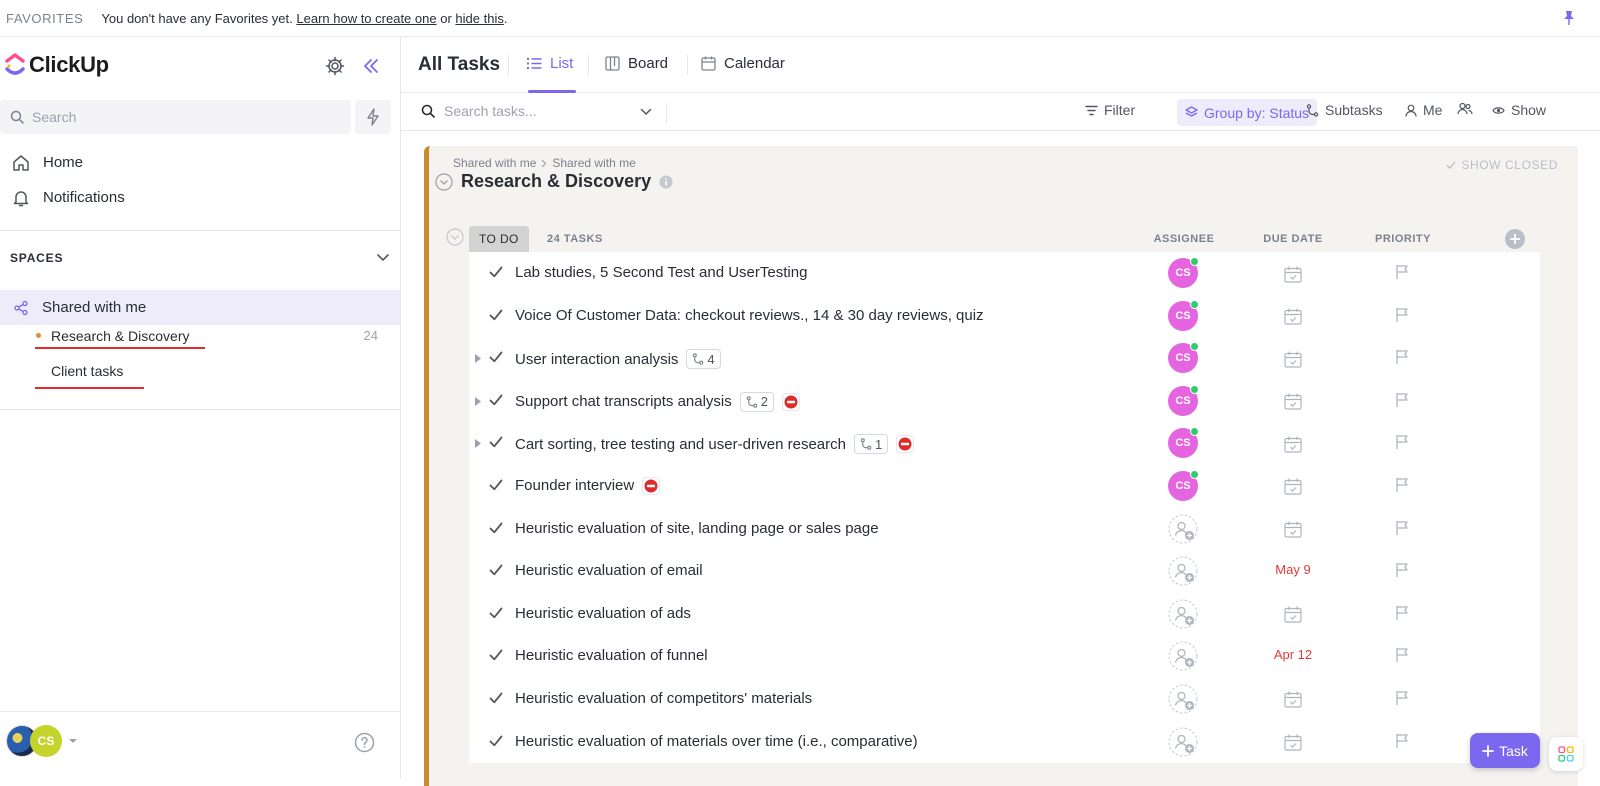 This screenshot has width=1600, height=786. Describe the element at coordinates (42, 741) in the screenshot. I see `user-menu: CS` at that location.